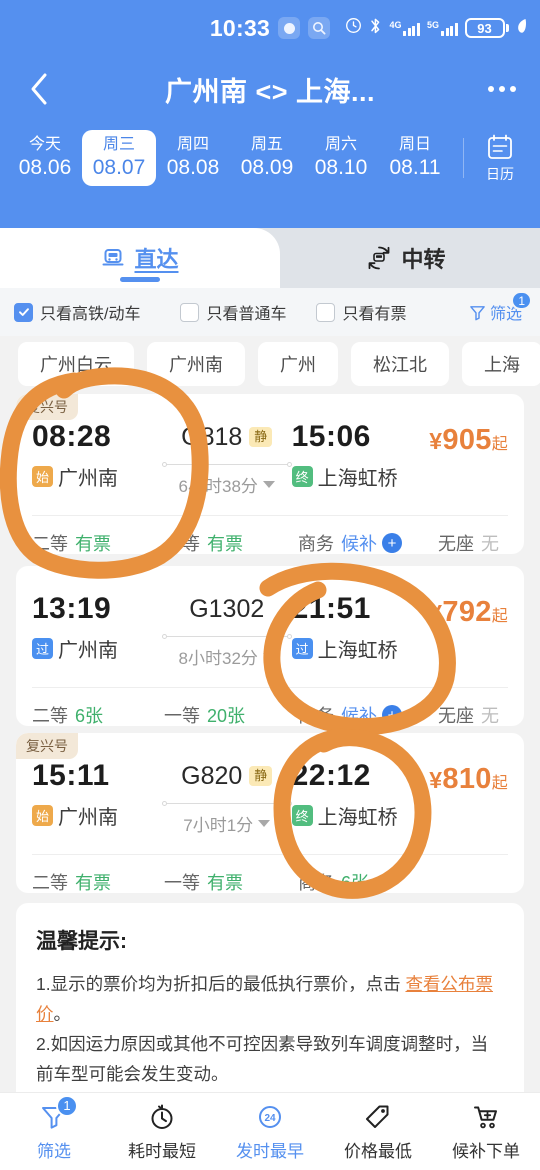 The image size is (540, 1170). I want to click on date-item-0: 今天 08.06, so click(45, 158).